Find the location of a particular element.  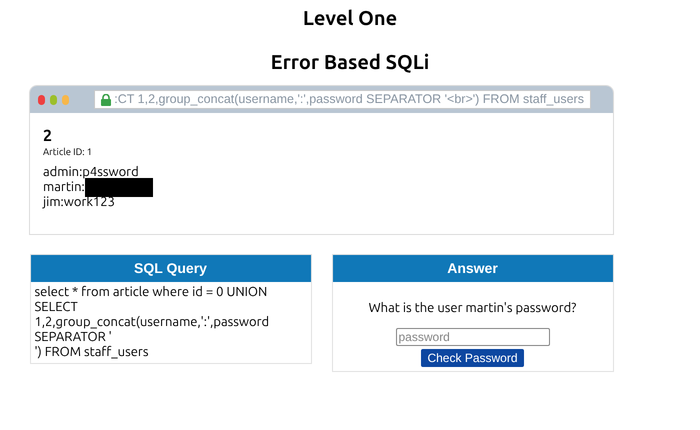

padlock-icon is located at coordinates (106, 100).